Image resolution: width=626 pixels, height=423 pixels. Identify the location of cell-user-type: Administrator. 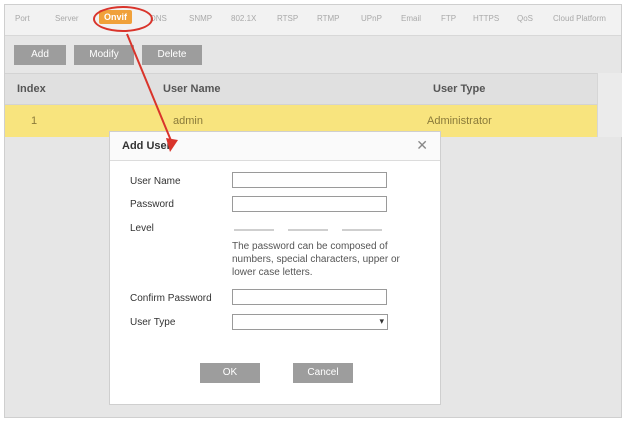
(459, 121).